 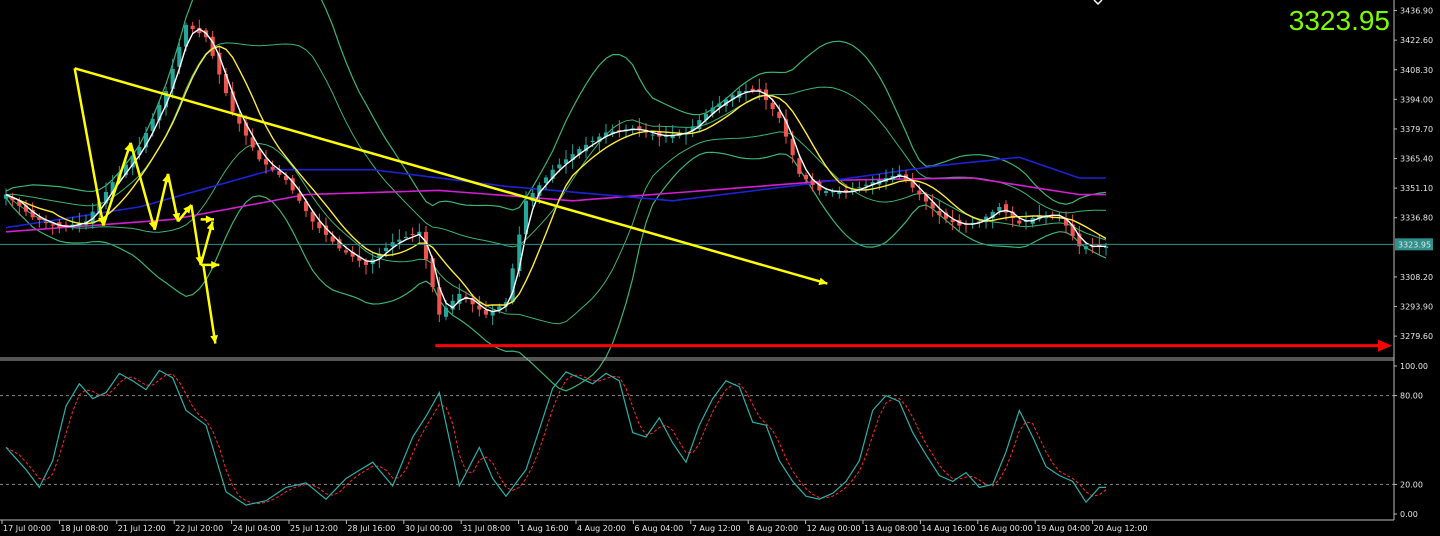 I want to click on price-tick-label: 3422.60, so click(x=1416, y=40).